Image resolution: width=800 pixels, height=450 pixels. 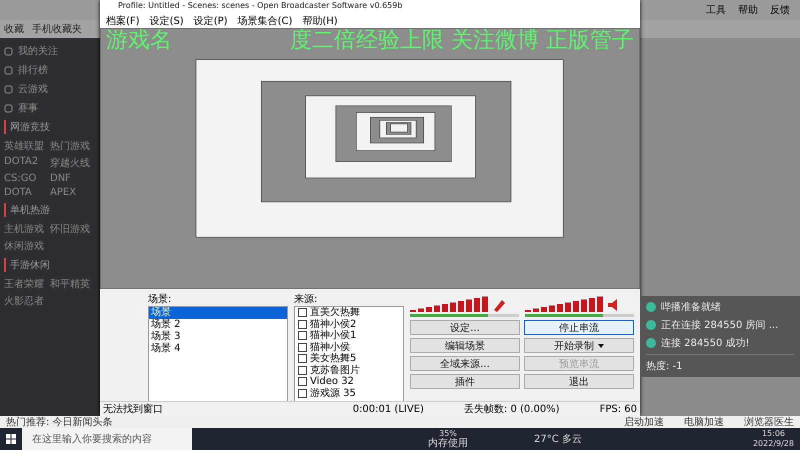 What do you see at coordinates (27, 246) in the screenshot?
I see `category-link: 休闲游戏` at bounding box center [27, 246].